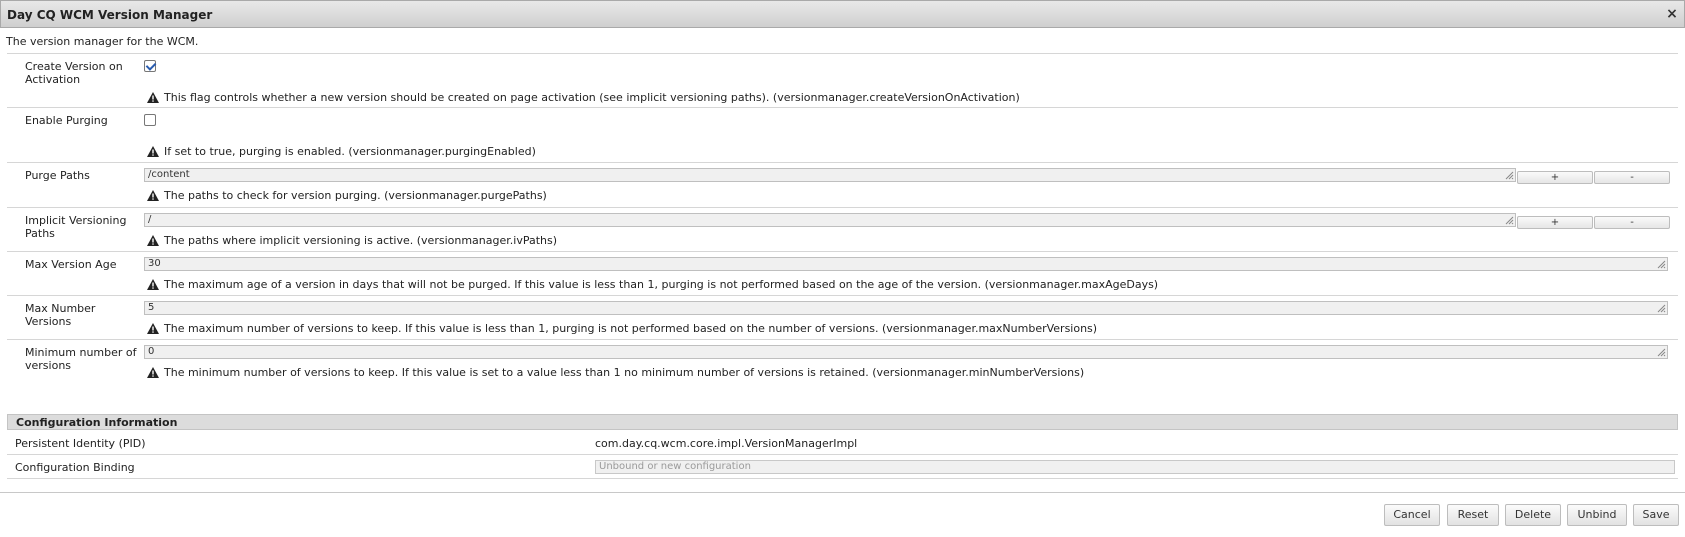 Image resolution: width=1685 pixels, height=537 pixels. Describe the element at coordinates (842, 422) in the screenshot. I see `configuration-info-header: Configuration Information` at that location.